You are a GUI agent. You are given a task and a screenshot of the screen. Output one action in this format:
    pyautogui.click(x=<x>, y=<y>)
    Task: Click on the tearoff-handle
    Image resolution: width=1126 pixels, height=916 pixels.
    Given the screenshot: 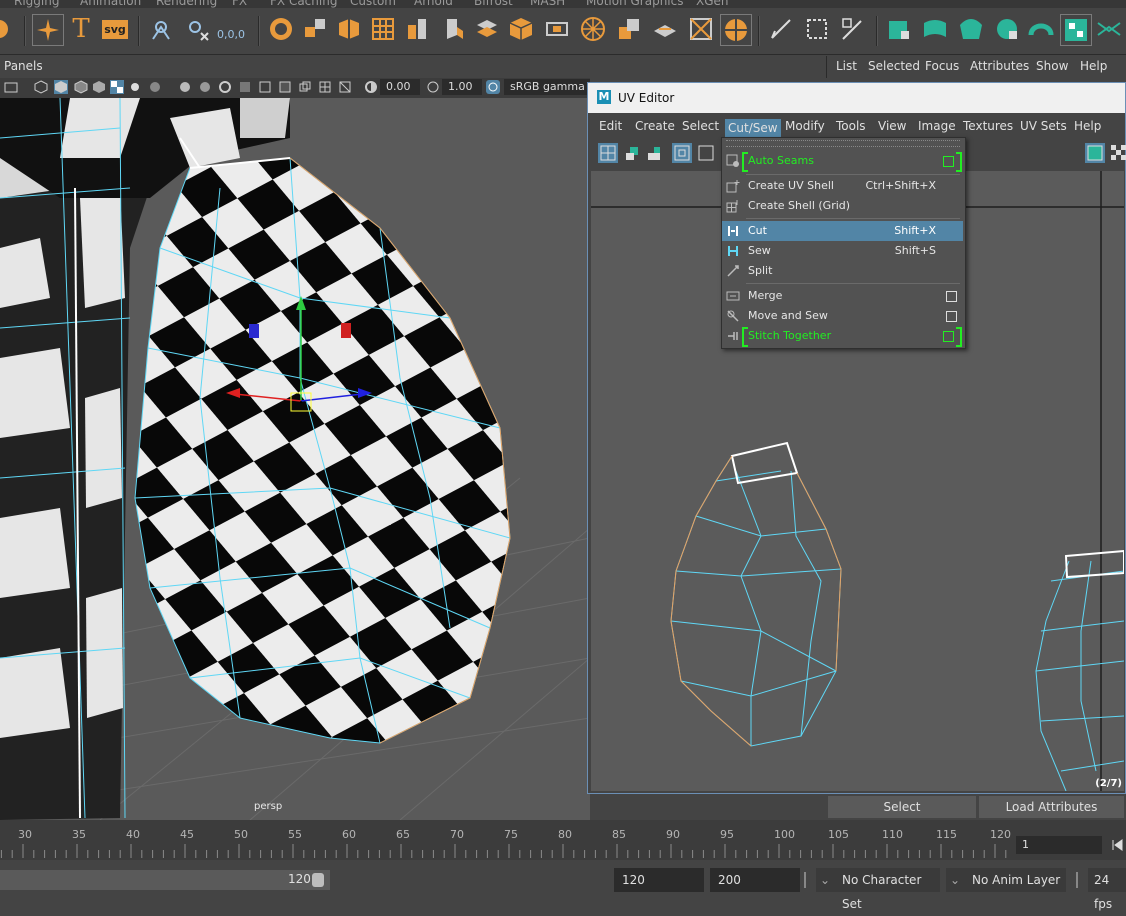 What is the action you would take?
    pyautogui.click(x=843, y=143)
    